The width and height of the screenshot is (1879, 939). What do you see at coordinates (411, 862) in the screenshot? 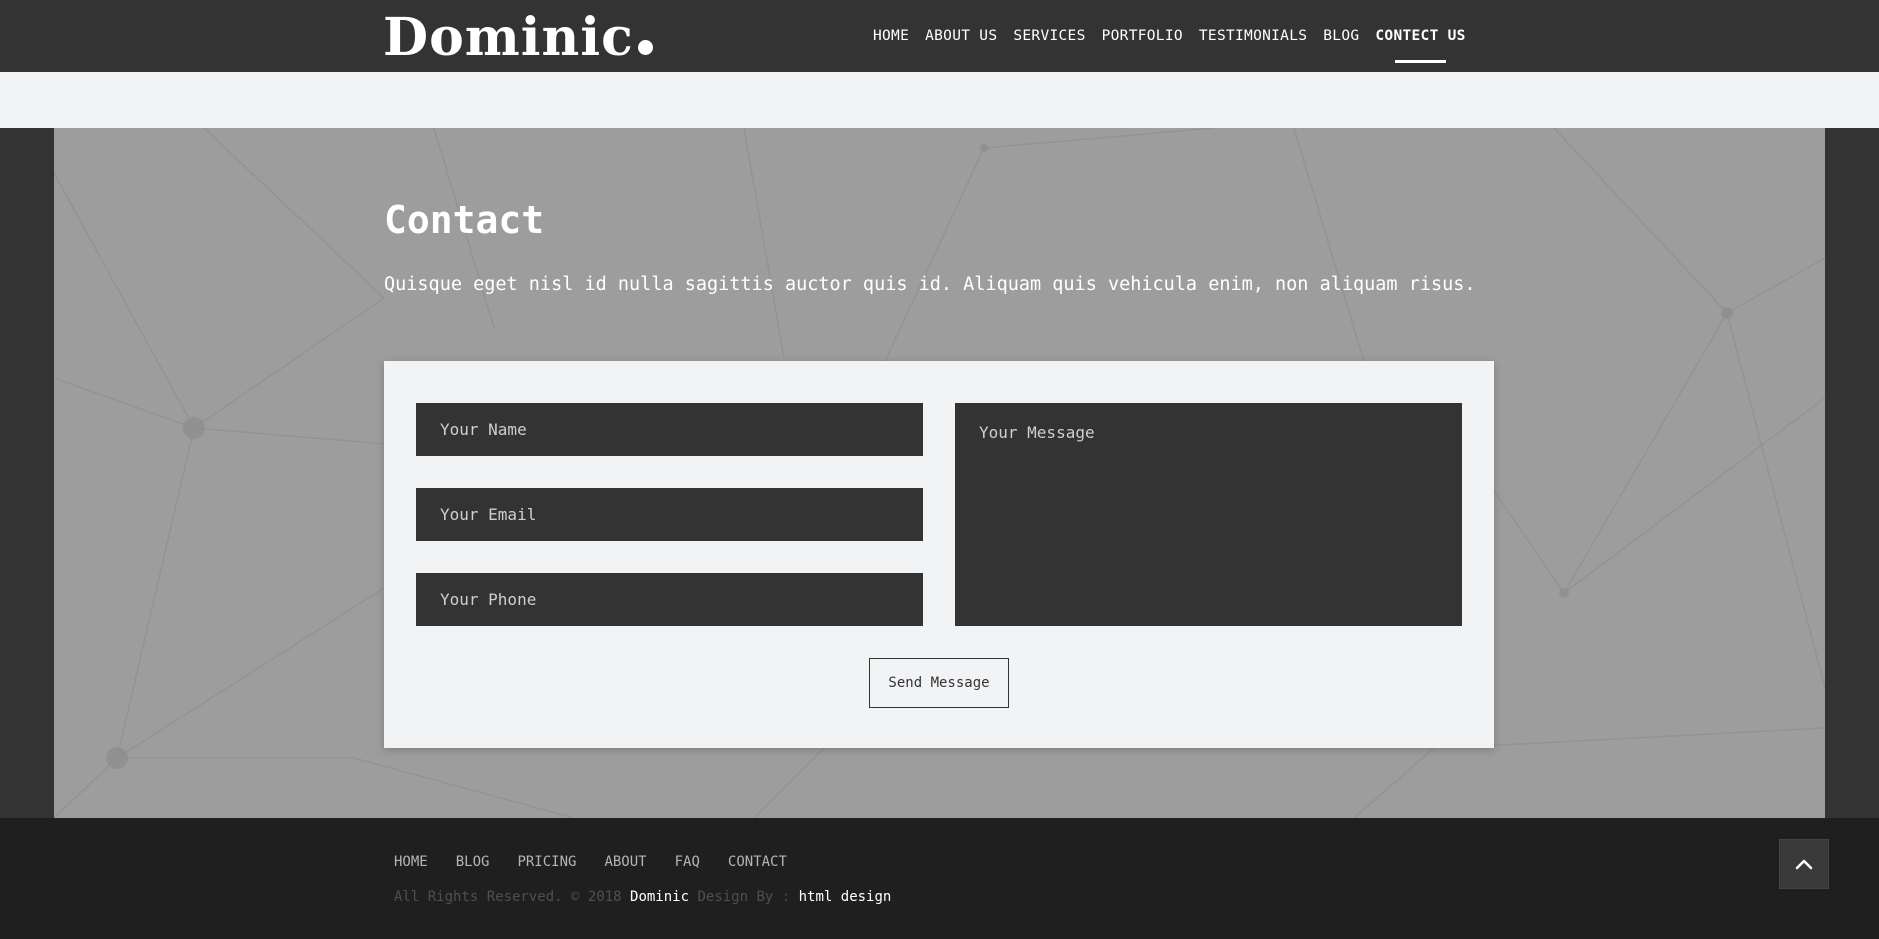
I see `footer-link-home: HOME` at bounding box center [411, 862].